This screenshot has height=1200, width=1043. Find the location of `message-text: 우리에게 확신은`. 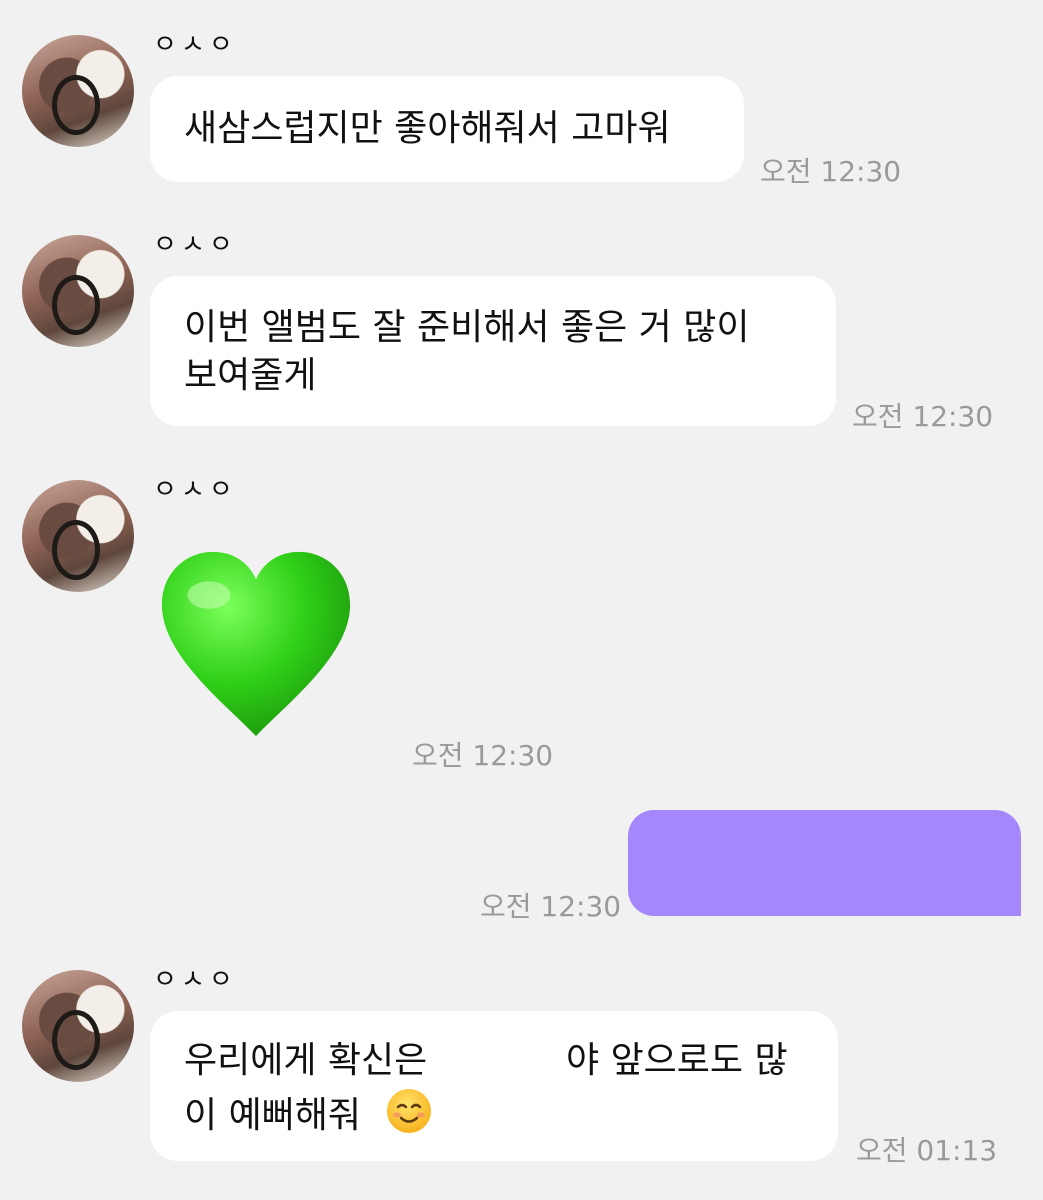

message-text: 우리에게 확신은 is located at coordinates (306, 1060).